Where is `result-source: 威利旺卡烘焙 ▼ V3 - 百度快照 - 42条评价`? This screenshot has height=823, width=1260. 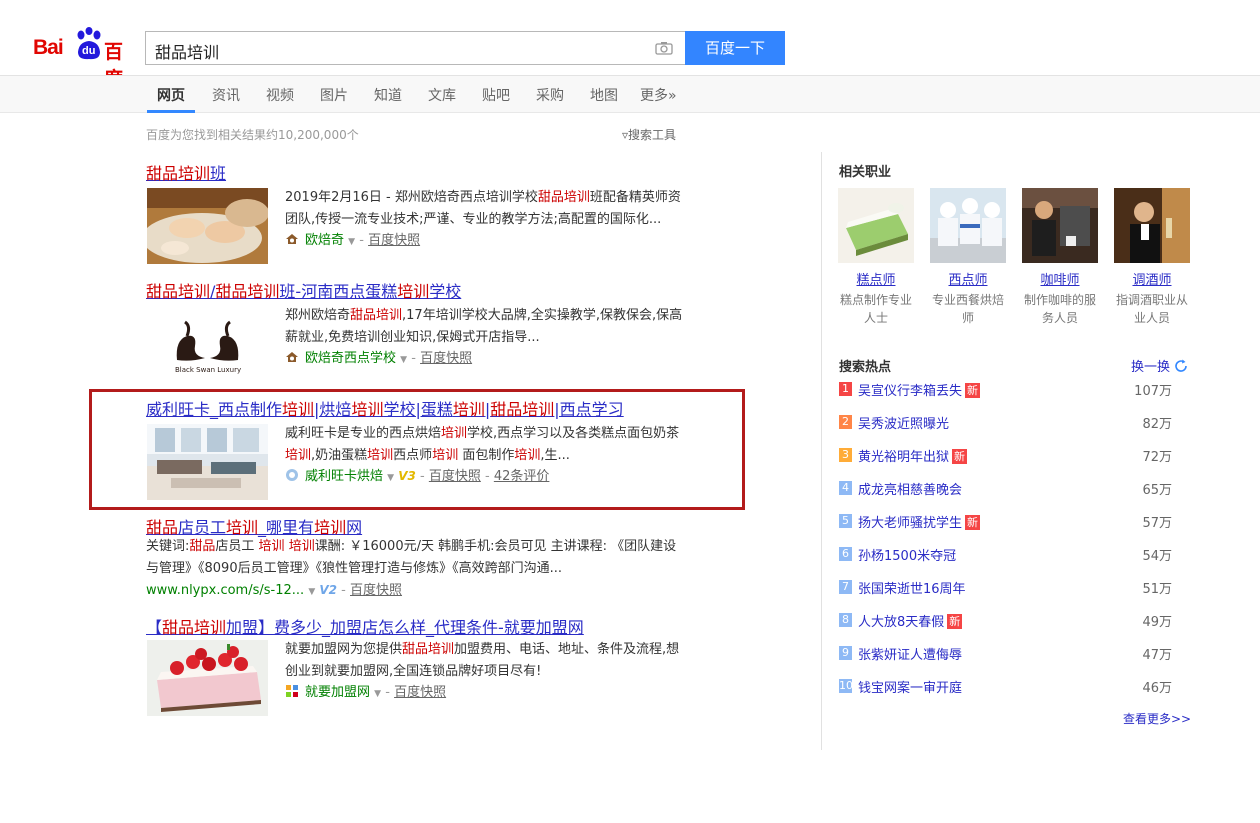 result-source: 威利旺卡烘焙 ▼ V3 - 百度快照 - 42条评价 is located at coordinates (417, 474).